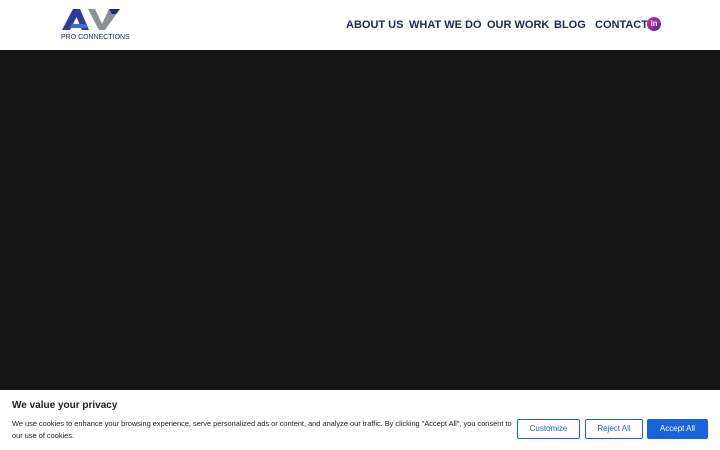 The image size is (720, 450). I want to click on nav-our-work: OUR WORK, so click(518, 25).